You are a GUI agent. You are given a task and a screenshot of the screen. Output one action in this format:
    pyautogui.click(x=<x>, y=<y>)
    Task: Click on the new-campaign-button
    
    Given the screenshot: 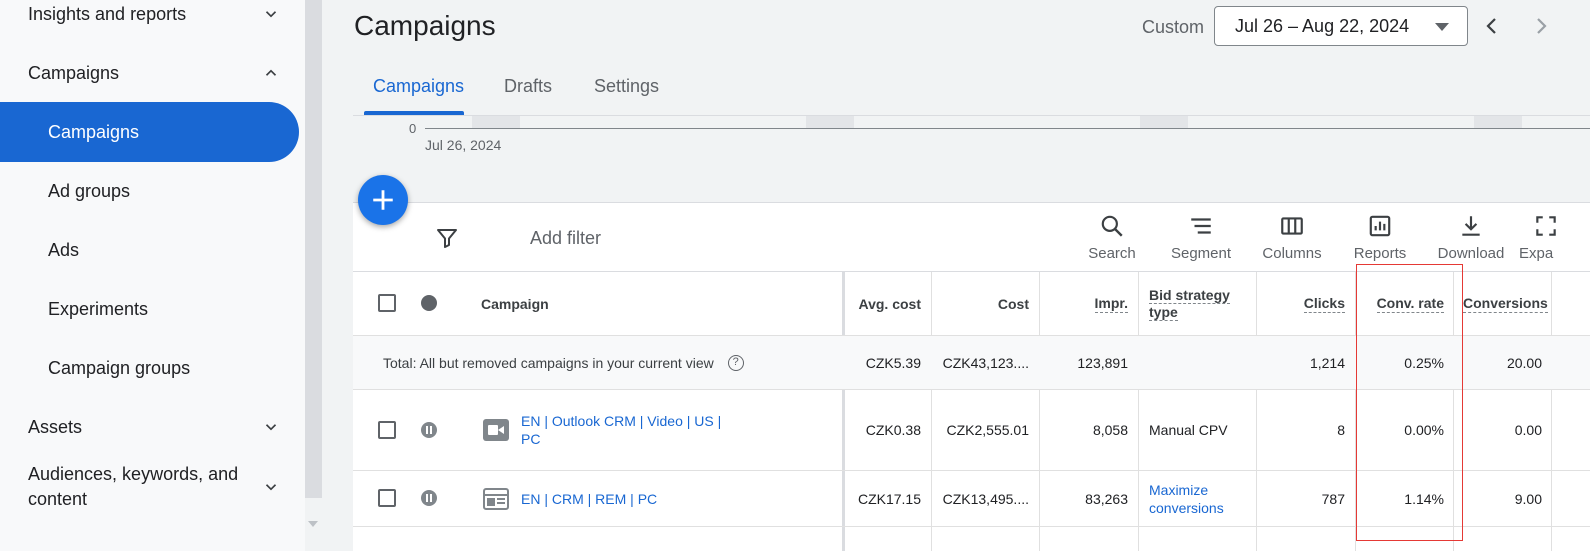 What is the action you would take?
    pyautogui.click(x=383, y=200)
    